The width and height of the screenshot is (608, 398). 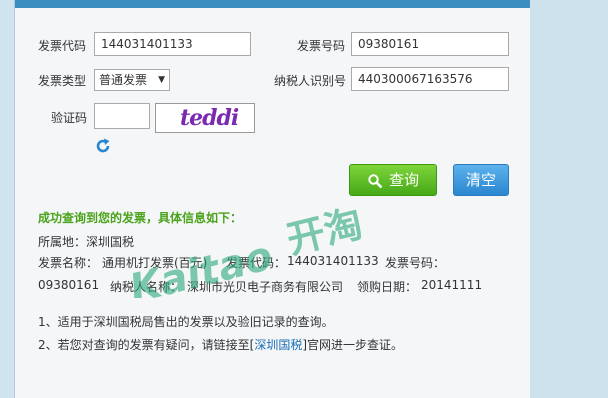 I want to click on search-icon, so click(x=375, y=180).